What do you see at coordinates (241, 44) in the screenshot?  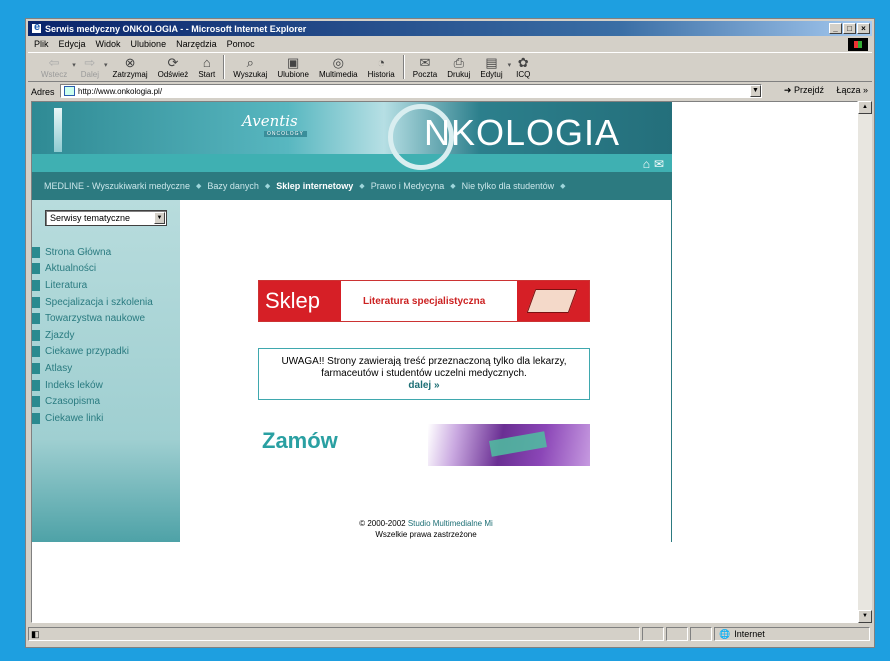 I see `menu-help: Pomoc` at bounding box center [241, 44].